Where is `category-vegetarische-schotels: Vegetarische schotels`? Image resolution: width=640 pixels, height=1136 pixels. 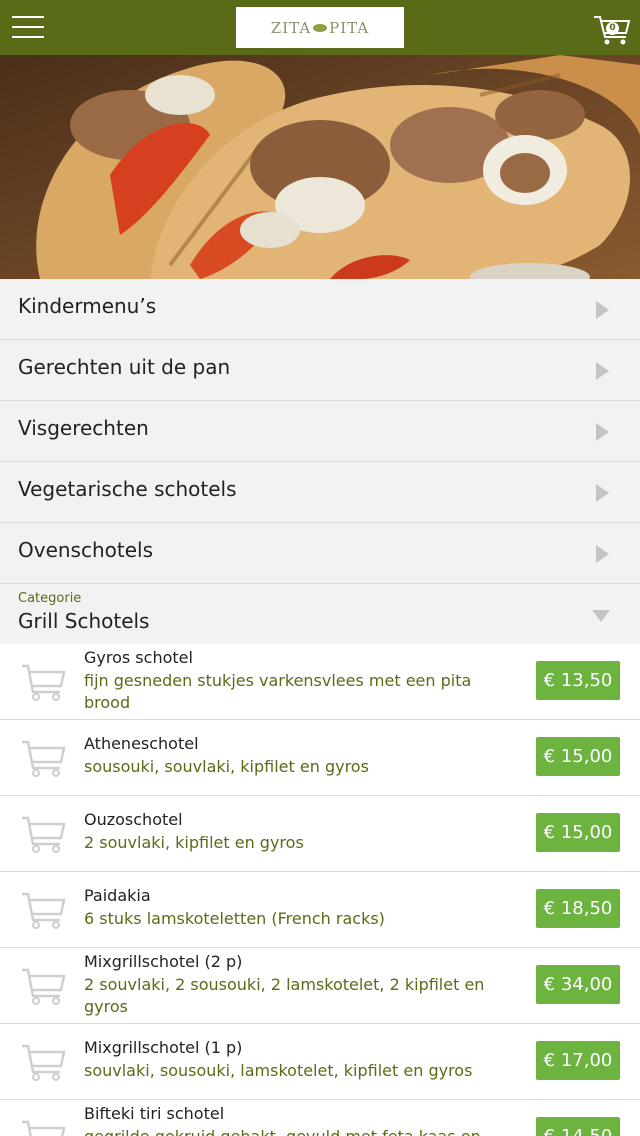
category-vegetarische-schotels: Vegetarische schotels is located at coordinates (320, 492).